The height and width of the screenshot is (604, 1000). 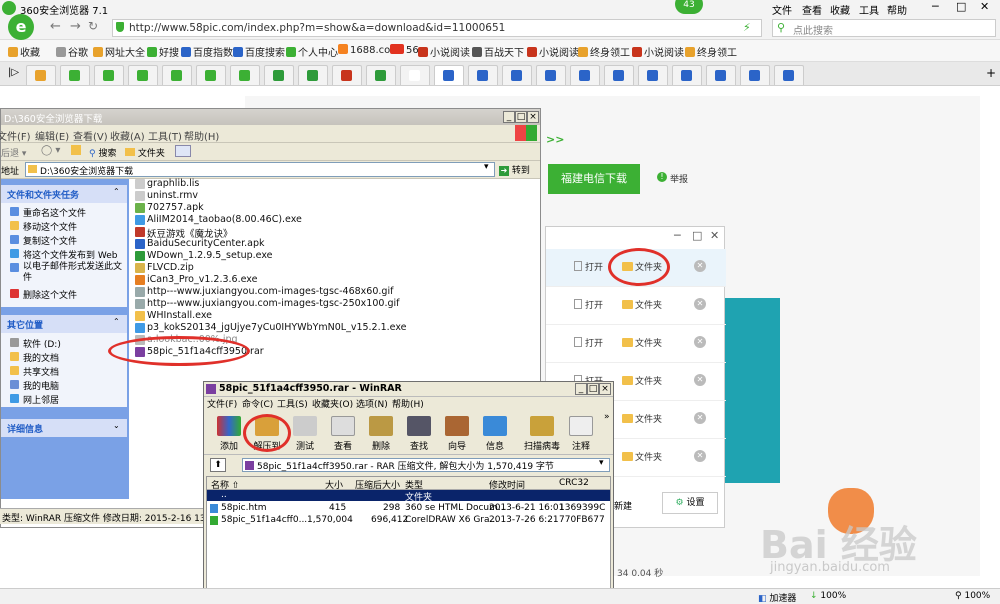 I want to click on file-item: BaiduSecurityCenter.apk, so click(x=200, y=243).